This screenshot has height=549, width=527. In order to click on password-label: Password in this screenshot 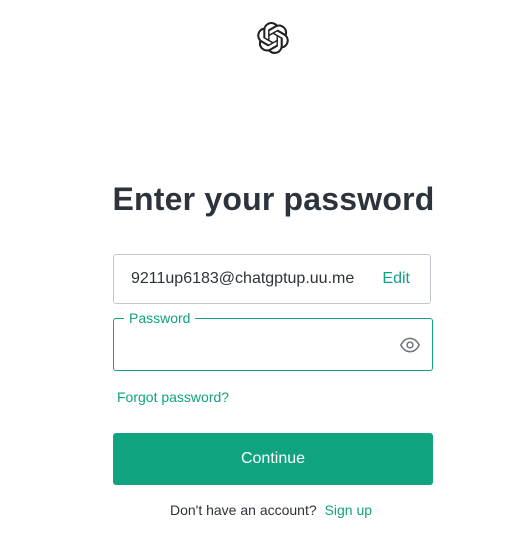, I will do `click(160, 318)`.